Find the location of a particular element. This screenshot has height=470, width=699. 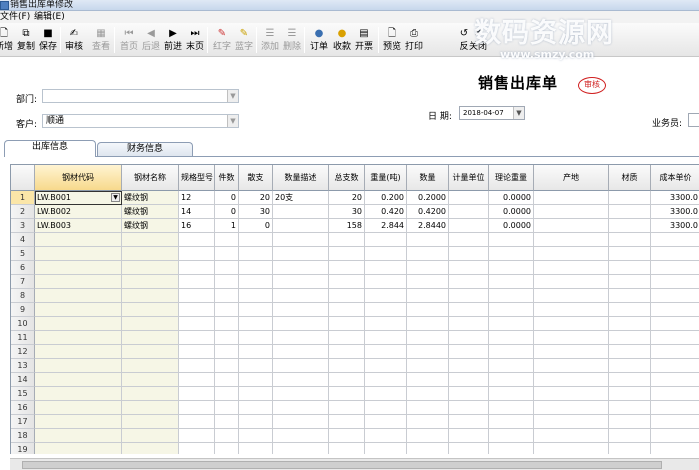

column-header: 理论重量 is located at coordinates (511, 178).